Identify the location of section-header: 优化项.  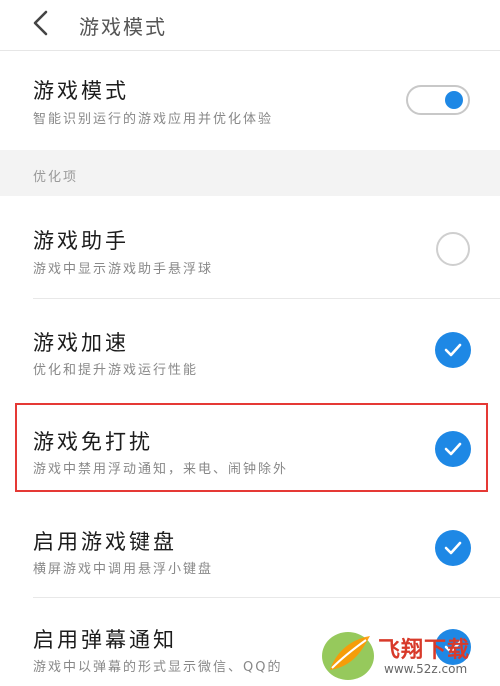
(250, 173).